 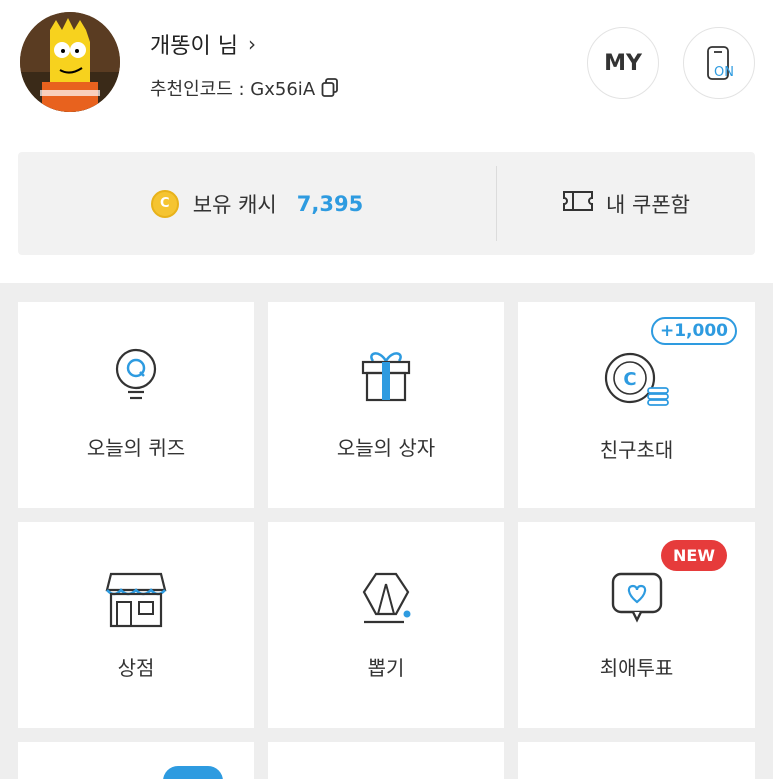 I want to click on new-badge: NEW, so click(x=694, y=555).